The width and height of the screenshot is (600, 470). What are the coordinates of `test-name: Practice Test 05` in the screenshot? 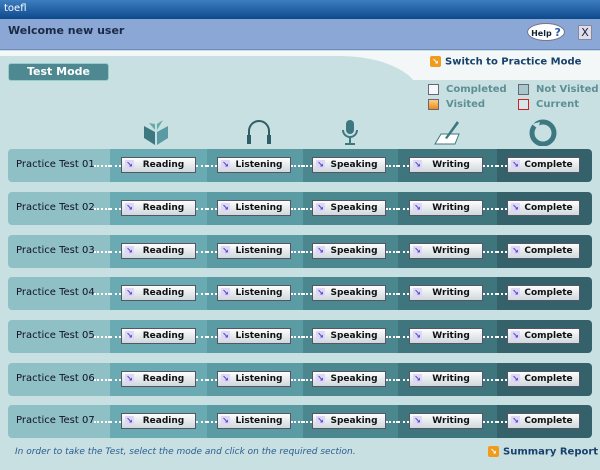 It's located at (55, 335).